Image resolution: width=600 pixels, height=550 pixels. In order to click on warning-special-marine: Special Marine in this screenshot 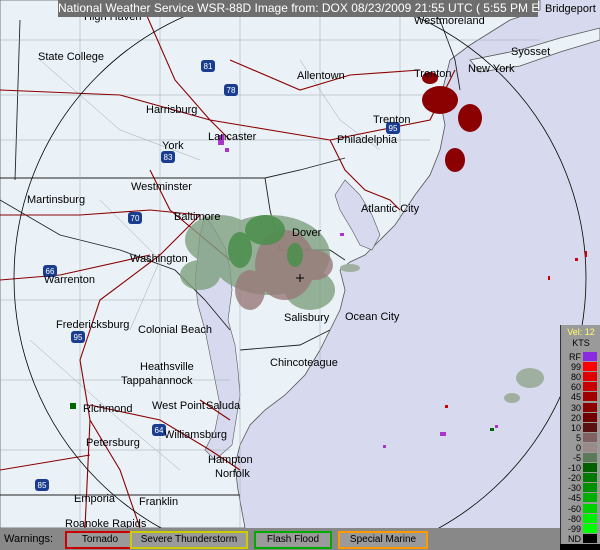, I will do `click(383, 540)`.